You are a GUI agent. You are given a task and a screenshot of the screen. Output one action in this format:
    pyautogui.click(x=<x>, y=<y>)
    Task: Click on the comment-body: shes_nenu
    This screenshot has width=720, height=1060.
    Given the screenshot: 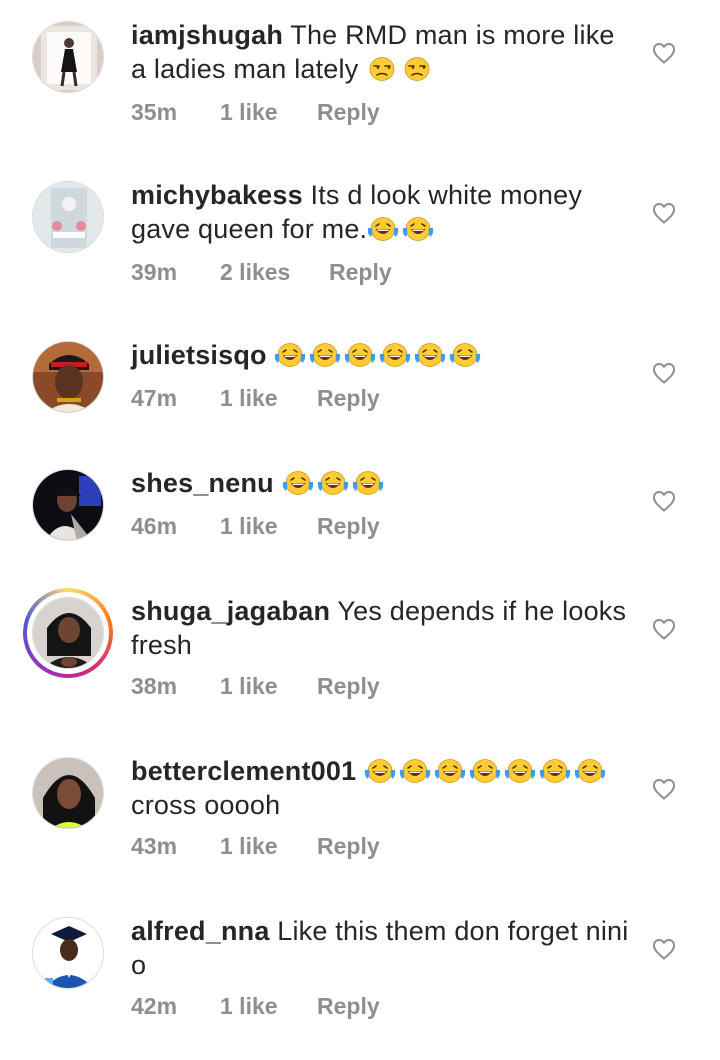 What is the action you would take?
    pyautogui.click(x=381, y=483)
    